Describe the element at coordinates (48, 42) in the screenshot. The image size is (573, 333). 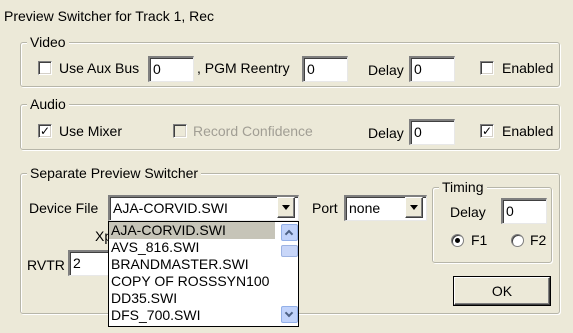
I see `video-legend: Video` at that location.